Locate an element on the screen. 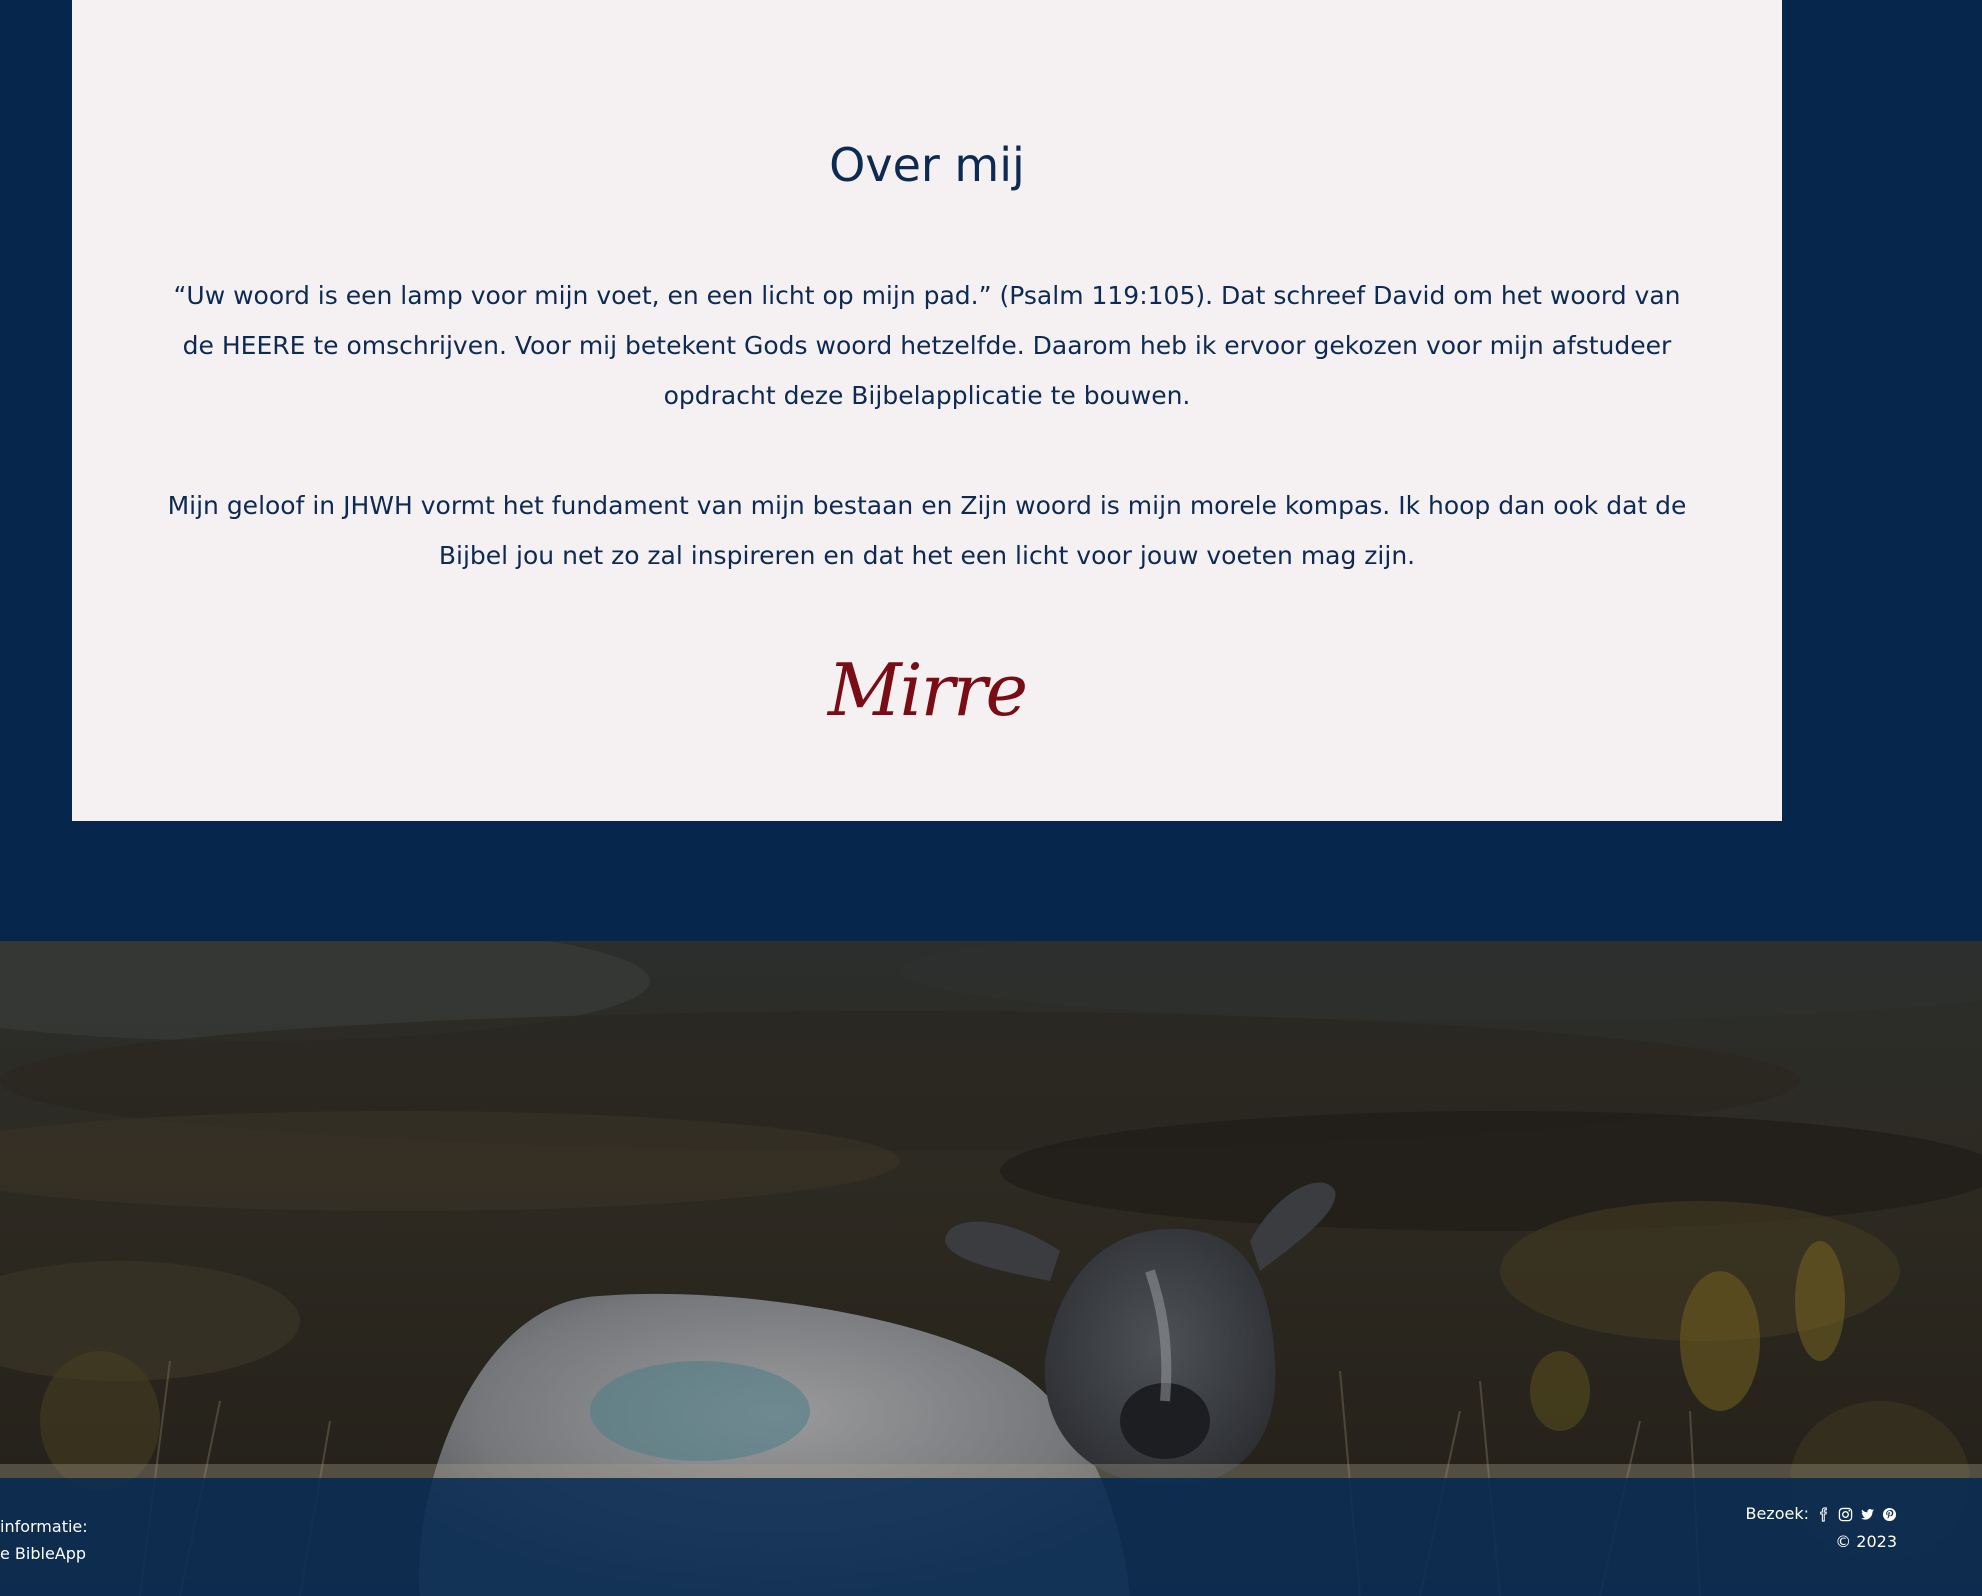 Image resolution: width=1982 pixels, height=1596 pixels. social-row: Bezoek: is located at coordinates (1821, 1514).